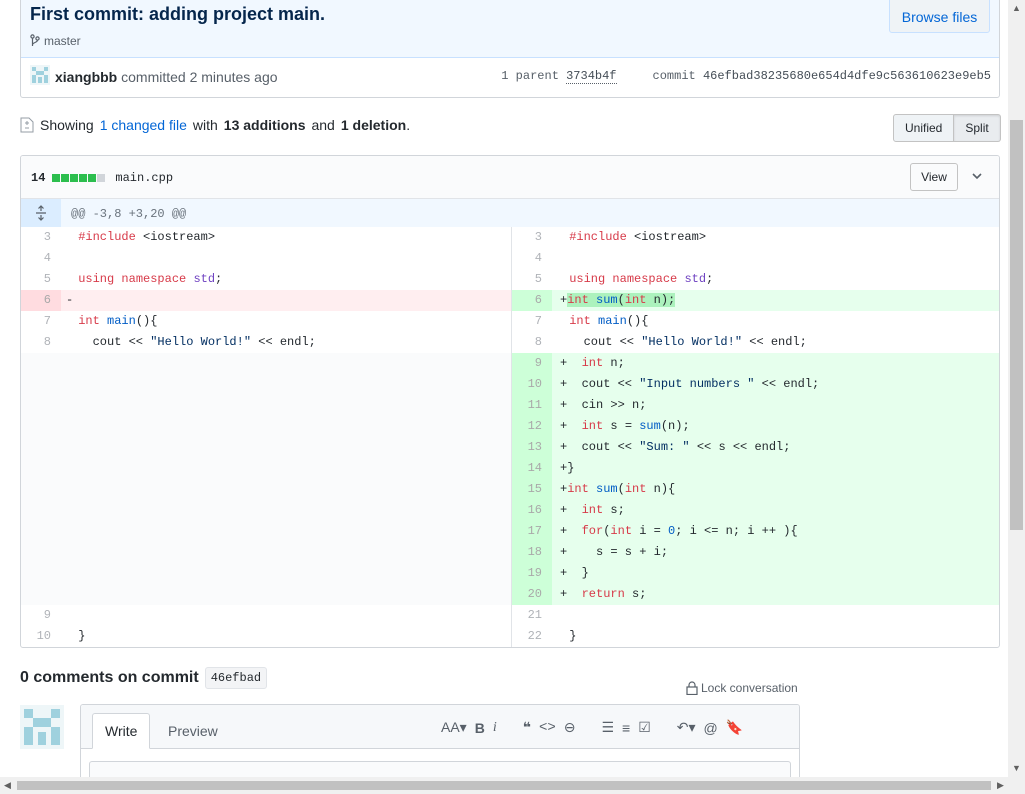 The image size is (1025, 794). I want to click on line-code: +}, so click(567, 468).